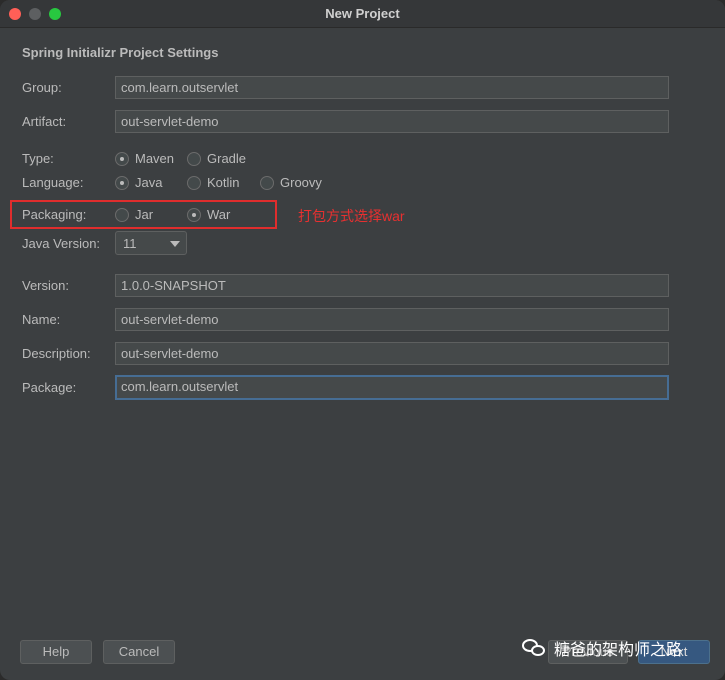  I want to click on name-label: Name:, so click(41, 319).